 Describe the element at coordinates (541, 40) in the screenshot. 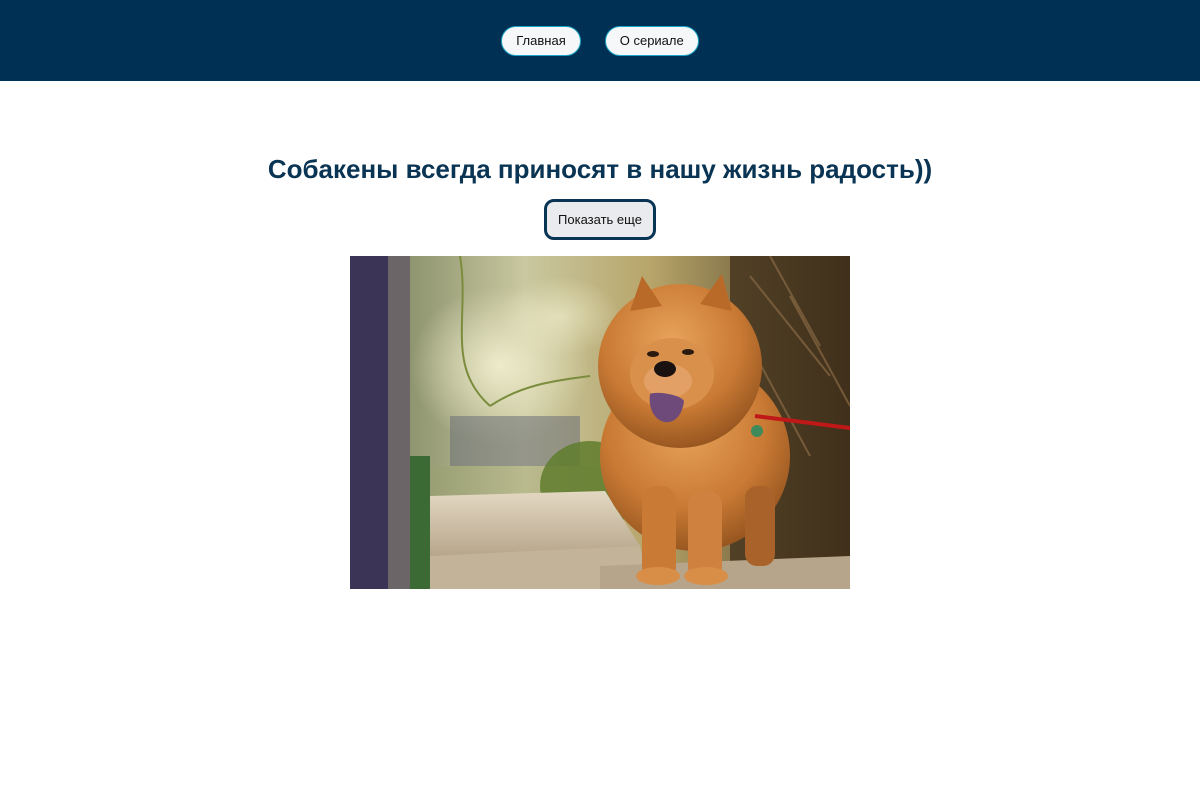

I see `nav-home-button: Главная` at that location.